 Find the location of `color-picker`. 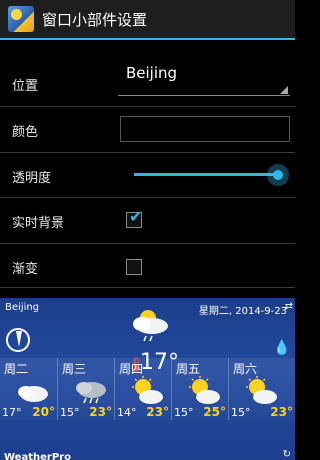

color-picker is located at coordinates (205, 129).